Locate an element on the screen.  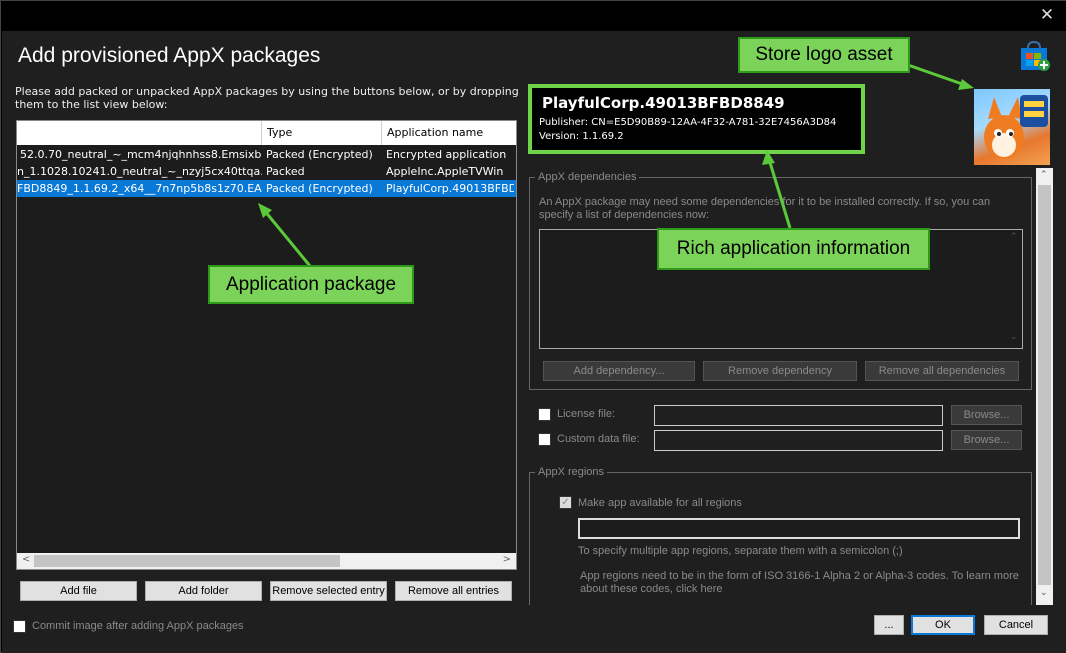
callout-store-logo: Store logo asset is located at coordinates (824, 55).